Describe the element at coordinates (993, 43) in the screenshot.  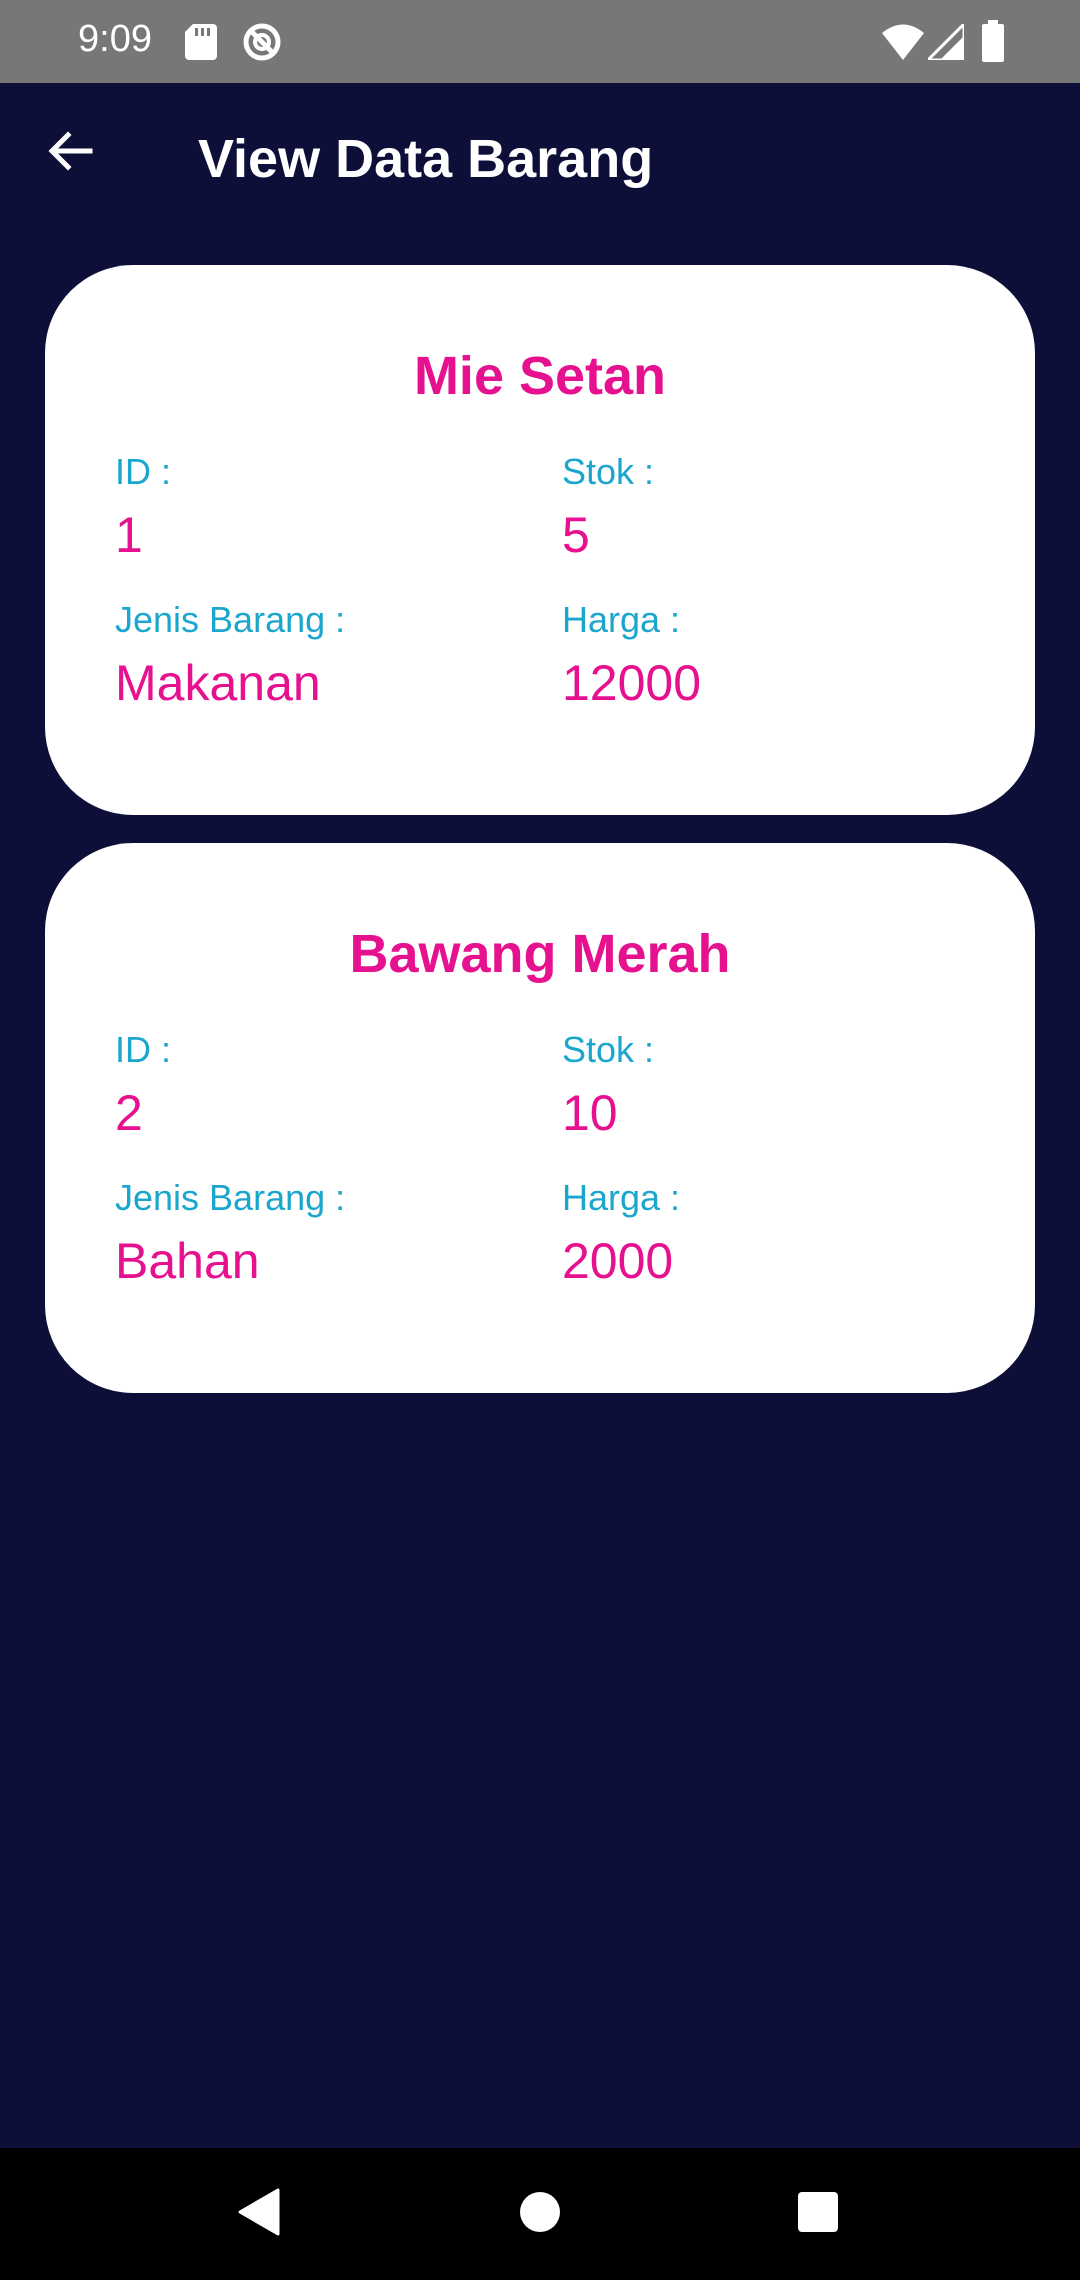
I see `battery-icon` at that location.